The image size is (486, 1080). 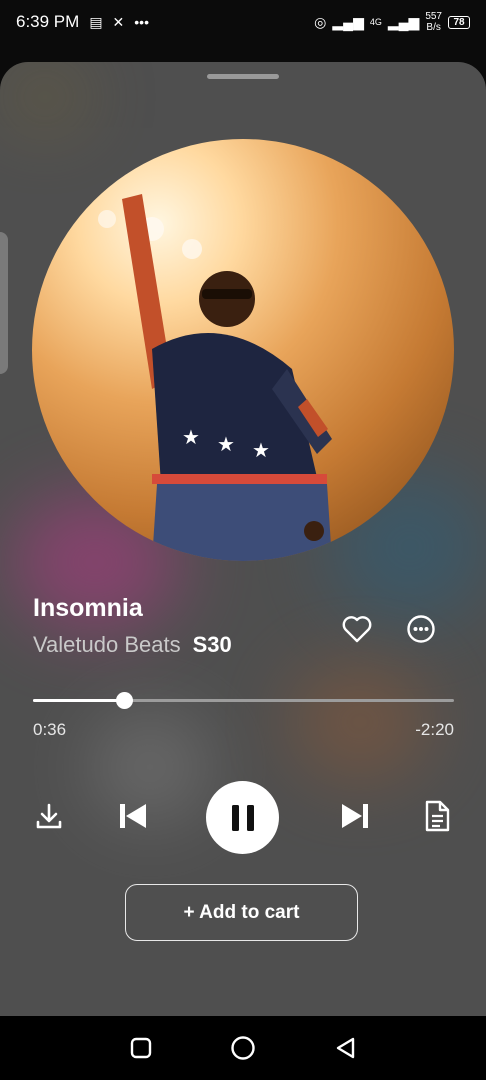 I want to click on like-button, so click(x=357, y=629).